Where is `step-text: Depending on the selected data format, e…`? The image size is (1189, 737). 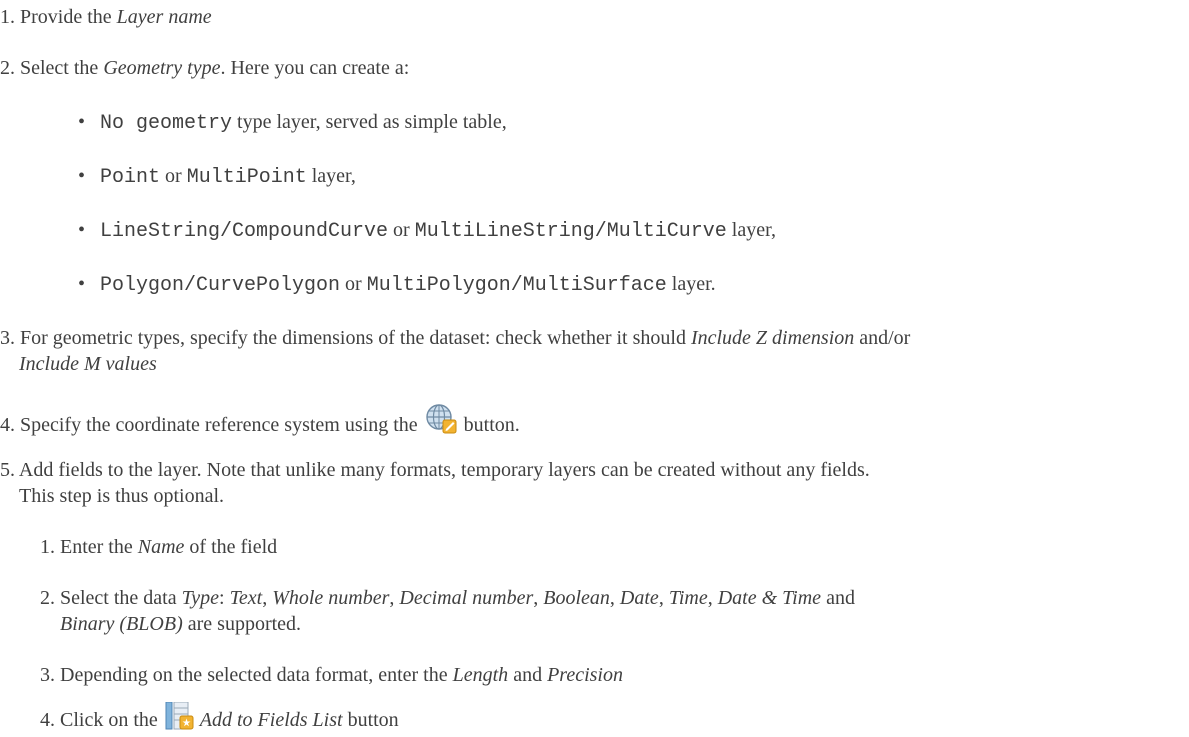
step-text: Depending on the selected data format, e… is located at coordinates (256, 675).